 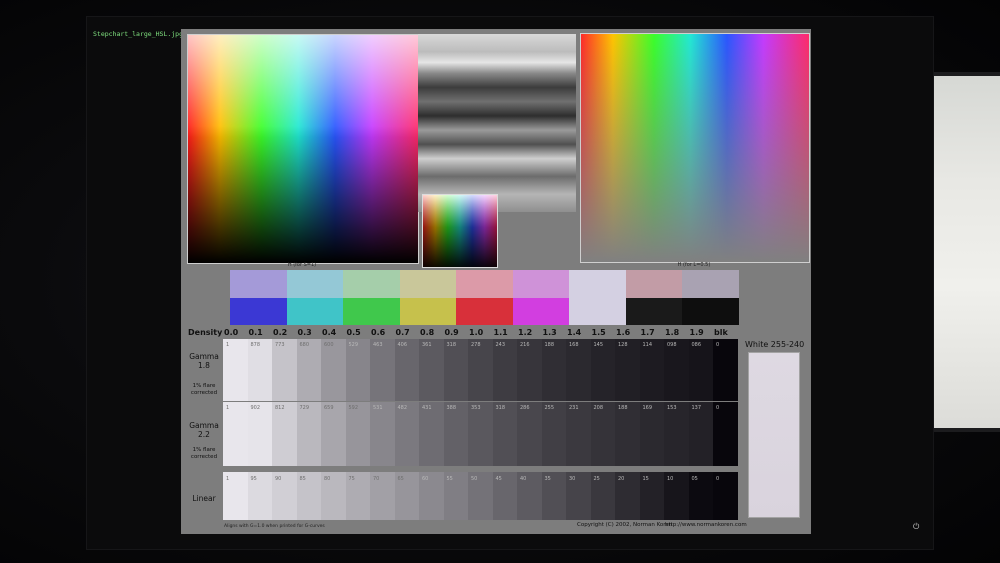 I want to click on density-value: 0.5, so click(x=353, y=332).